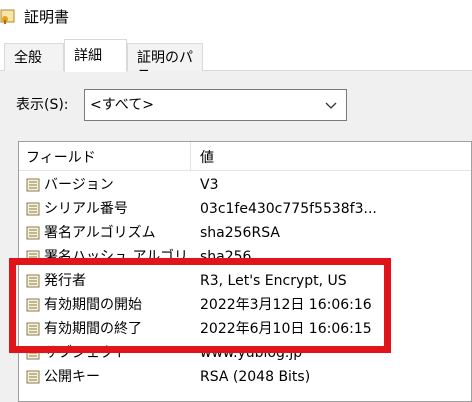  What do you see at coordinates (28, 58) in the screenshot?
I see `tab-general-label: 全般` at bounding box center [28, 58].